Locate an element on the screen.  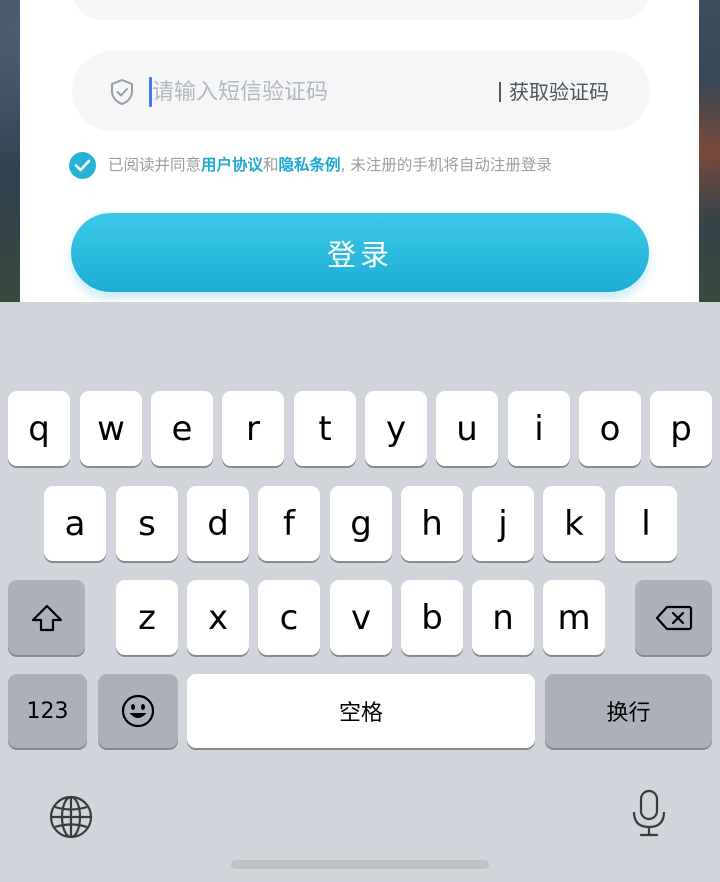
home-indicator is located at coordinates (360, 864).